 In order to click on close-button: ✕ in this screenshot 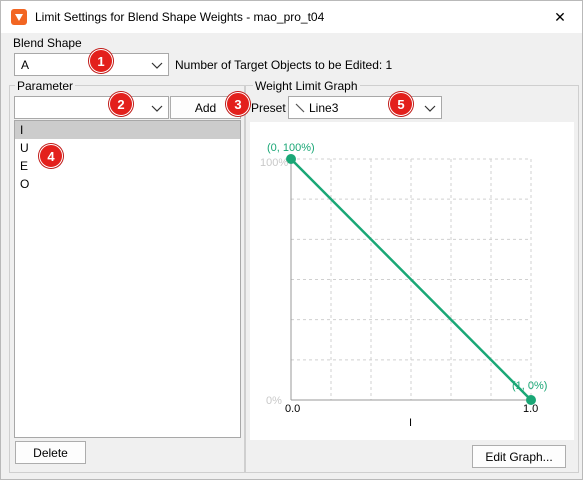, I will do `click(560, 17)`.